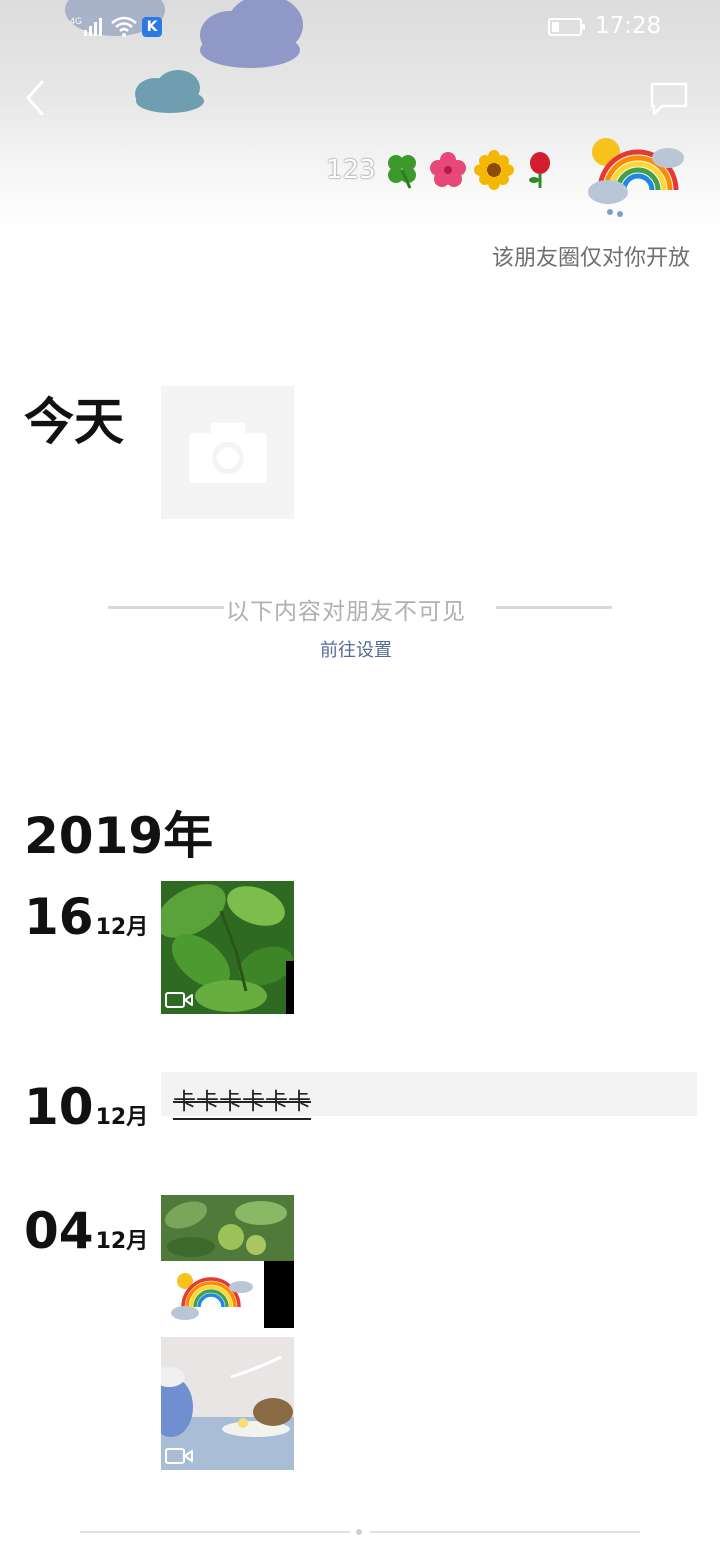 The width and height of the screenshot is (720, 1560). I want to click on post-day: 10, so click(59, 1107).